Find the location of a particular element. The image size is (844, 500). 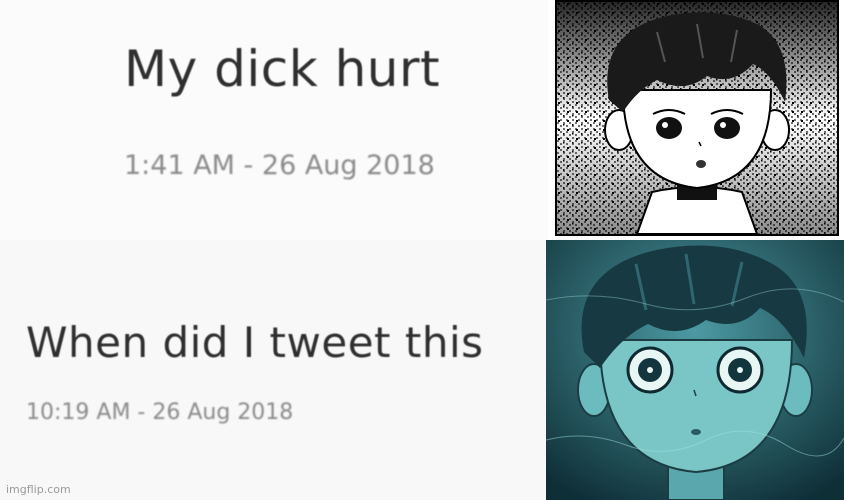

watermark-text: imgflip.com is located at coordinates (38, 489).